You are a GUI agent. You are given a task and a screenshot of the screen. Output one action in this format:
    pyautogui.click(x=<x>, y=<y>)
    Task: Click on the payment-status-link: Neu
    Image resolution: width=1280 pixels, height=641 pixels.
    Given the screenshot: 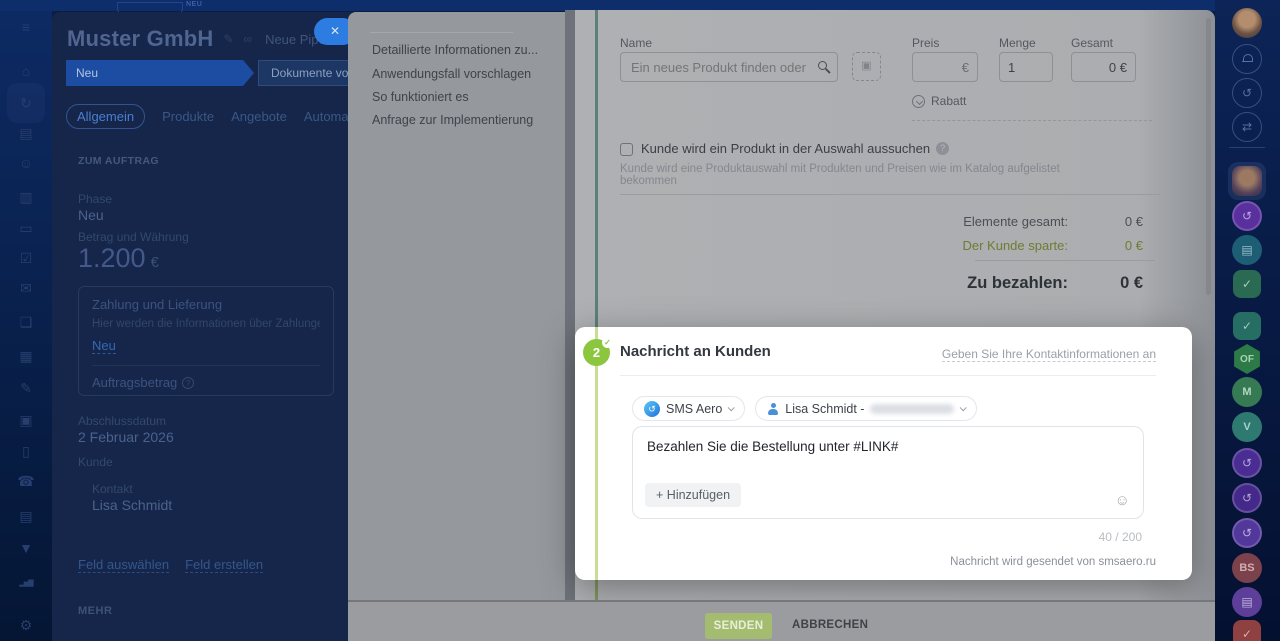 What is the action you would take?
    pyautogui.click(x=104, y=346)
    